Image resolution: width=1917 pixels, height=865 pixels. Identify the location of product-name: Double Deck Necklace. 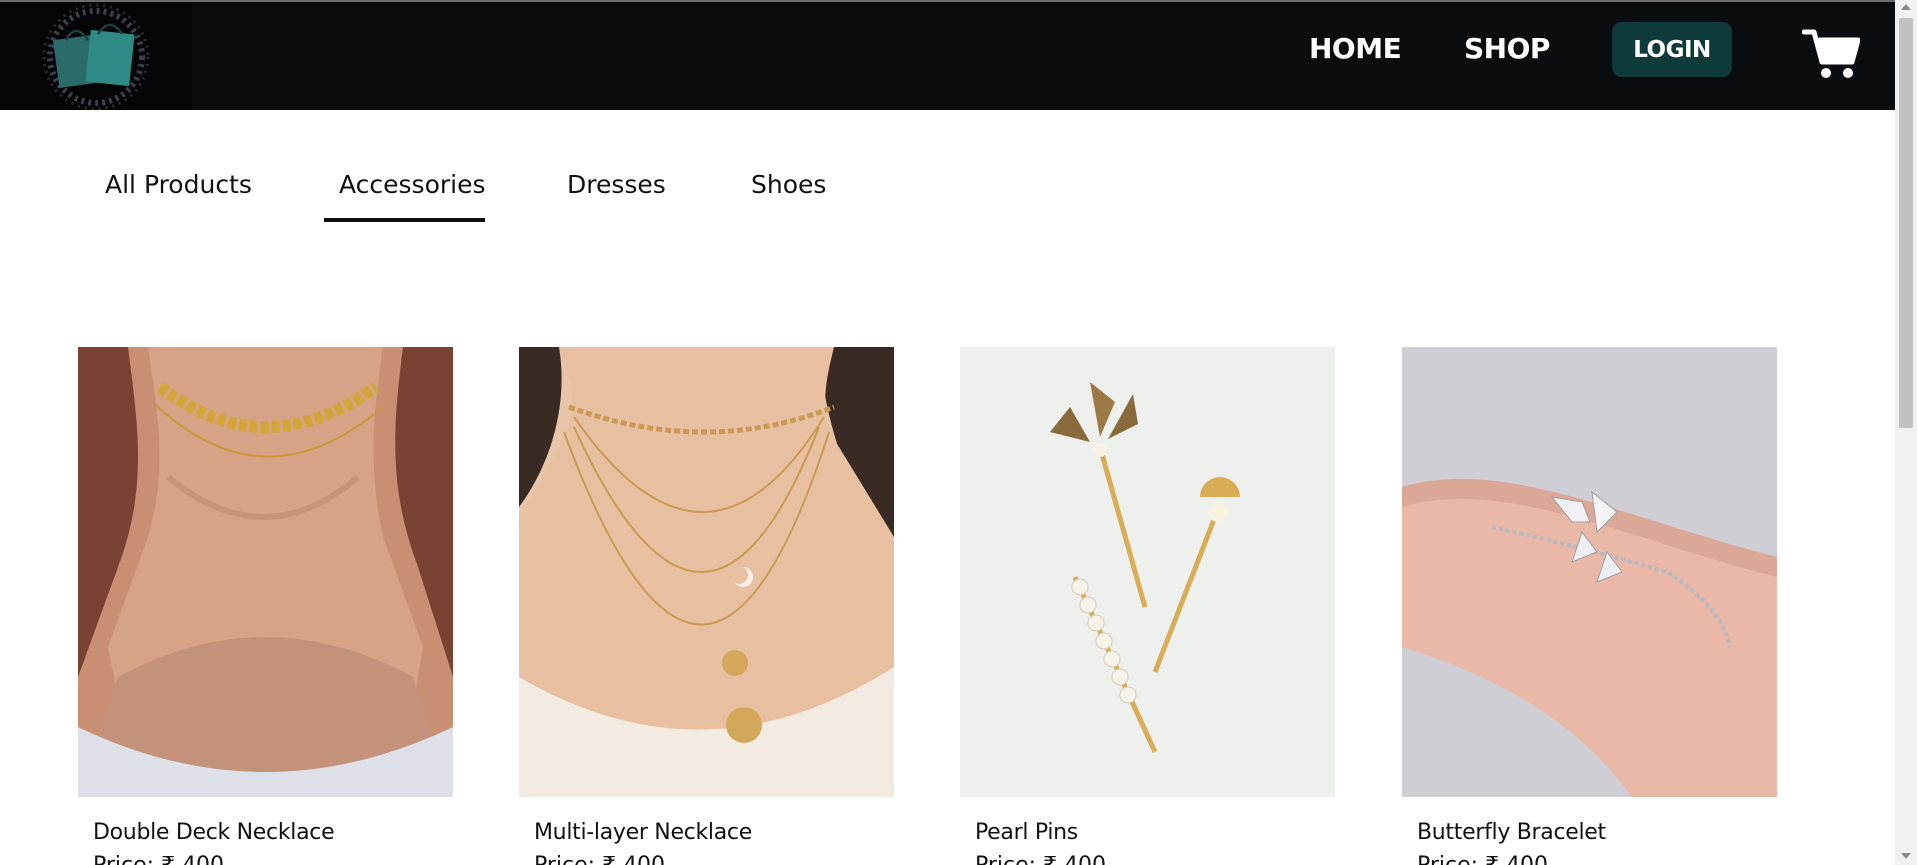
(214, 832).